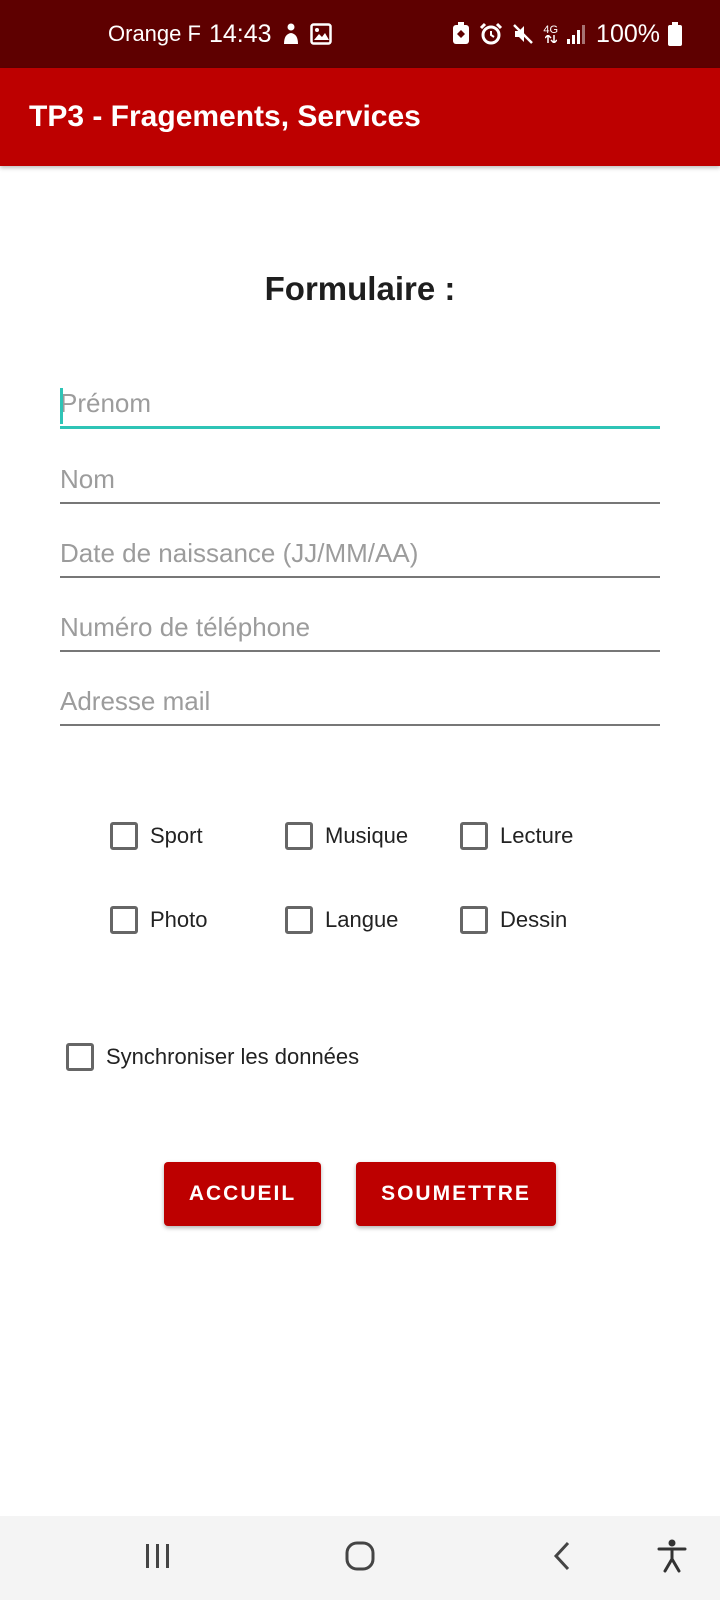 The width and height of the screenshot is (720, 1600). I want to click on checkbox-label: Dessin, so click(534, 919).